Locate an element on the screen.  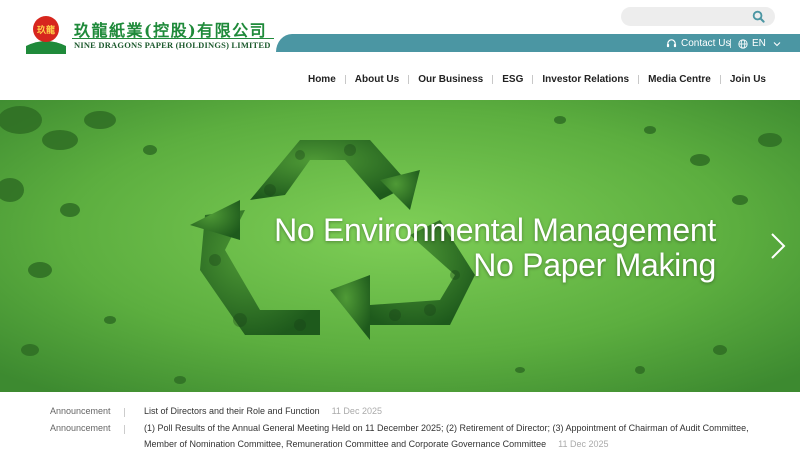
utility-bar: Contact Us EN is located at coordinates (538, 43).